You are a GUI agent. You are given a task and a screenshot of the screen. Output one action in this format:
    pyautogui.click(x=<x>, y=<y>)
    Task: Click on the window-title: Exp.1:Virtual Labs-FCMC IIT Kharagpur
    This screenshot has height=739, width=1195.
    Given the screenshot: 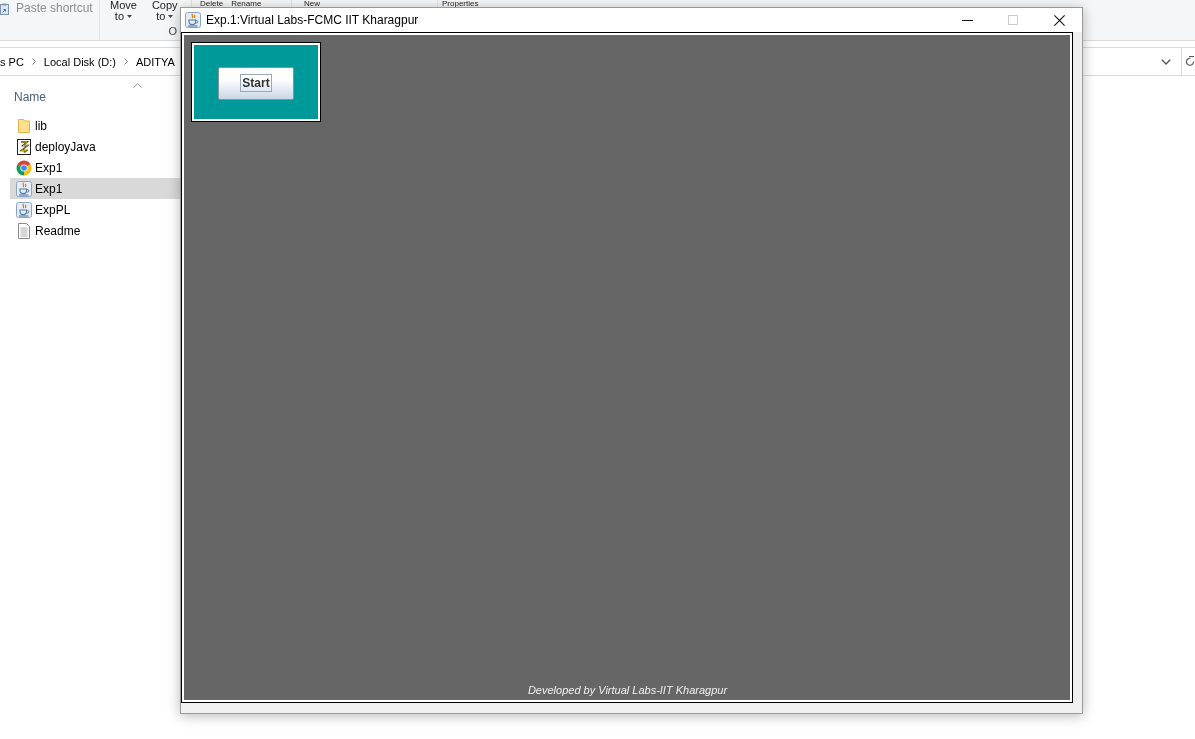 What is the action you would take?
    pyautogui.click(x=312, y=20)
    